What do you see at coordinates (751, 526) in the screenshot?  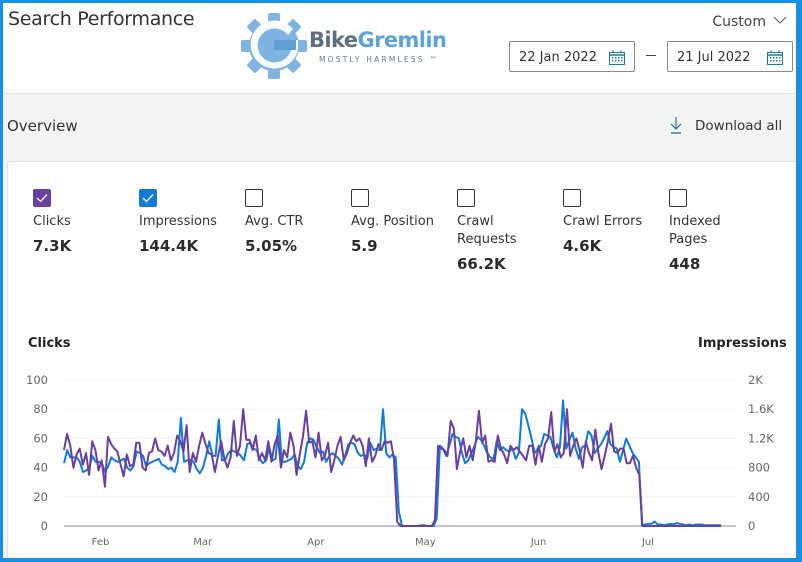 I see `right-tick-label: 0` at bounding box center [751, 526].